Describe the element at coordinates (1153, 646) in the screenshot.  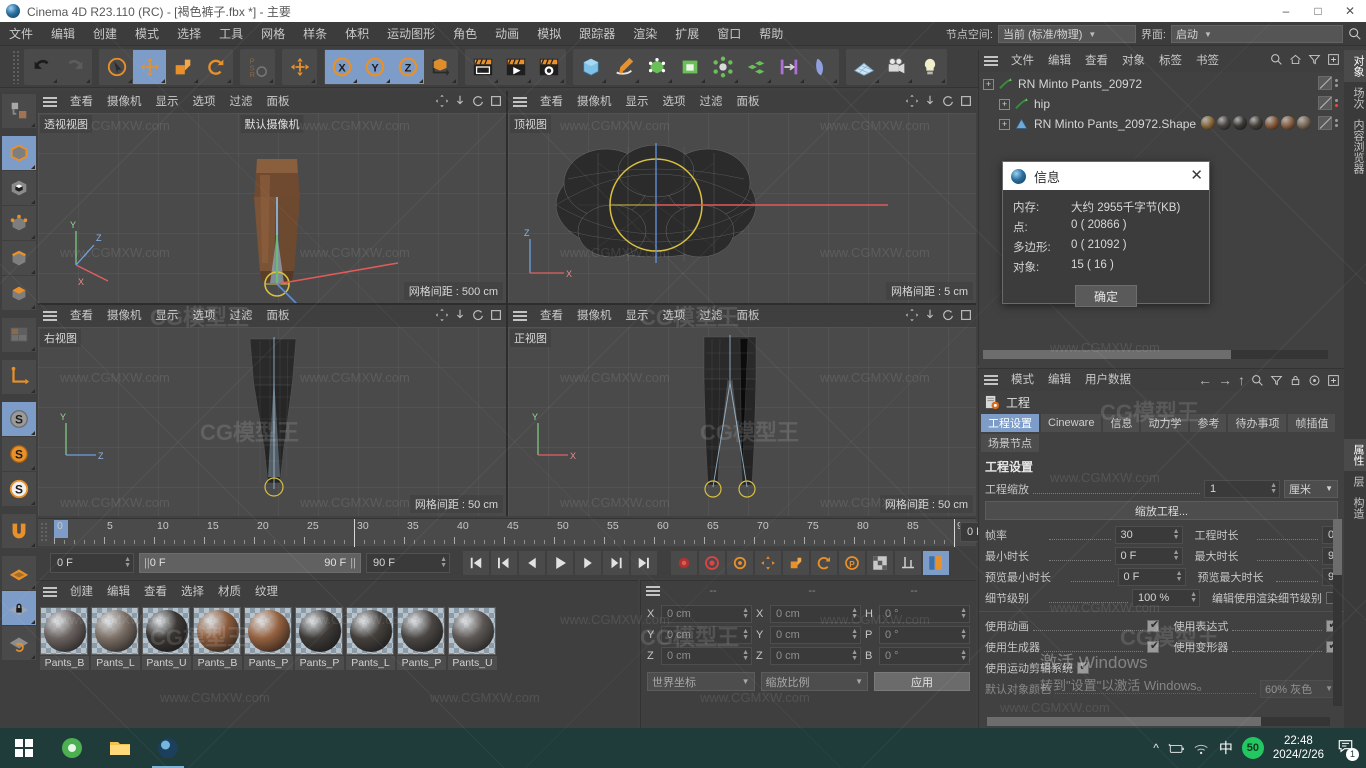
I see `use-generators-checkbox` at that location.